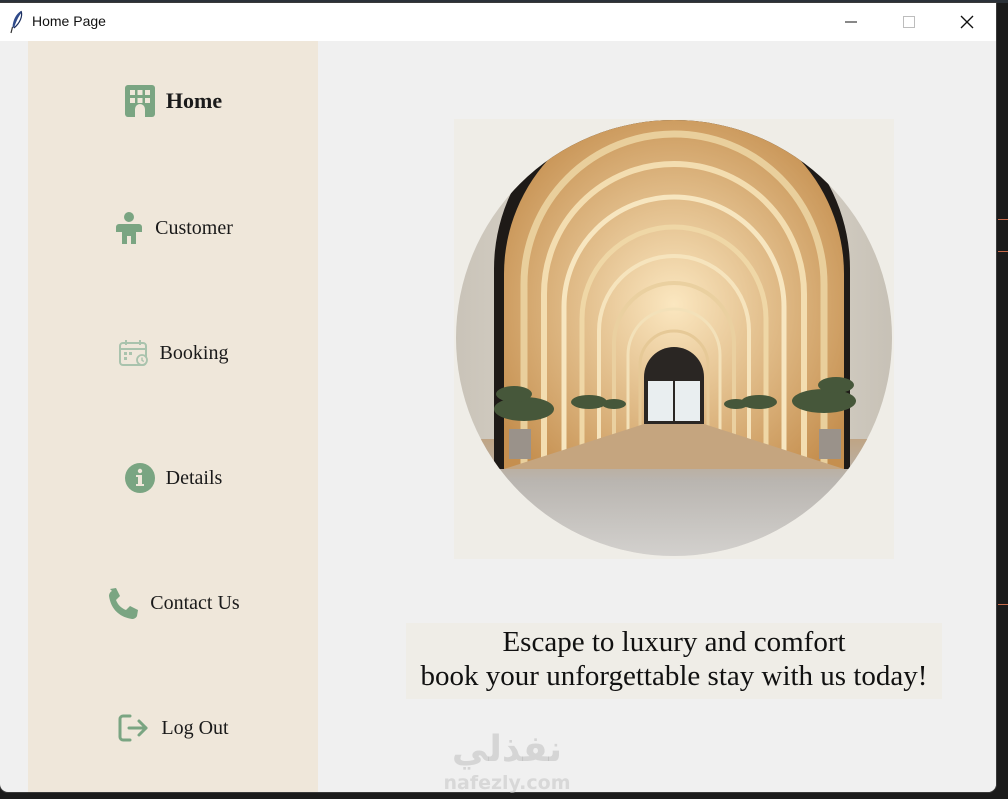  I want to click on sidebar-item-label: Booking, so click(194, 352).